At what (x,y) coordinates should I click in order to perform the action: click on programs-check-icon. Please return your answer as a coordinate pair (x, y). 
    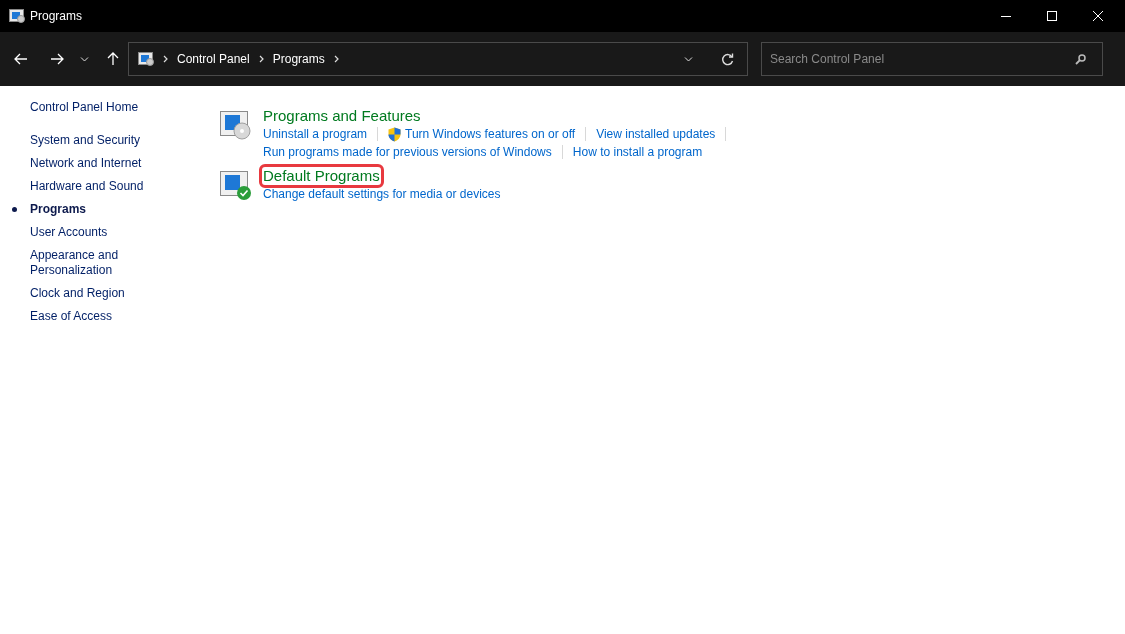
    Looking at the image, I should click on (236, 185).